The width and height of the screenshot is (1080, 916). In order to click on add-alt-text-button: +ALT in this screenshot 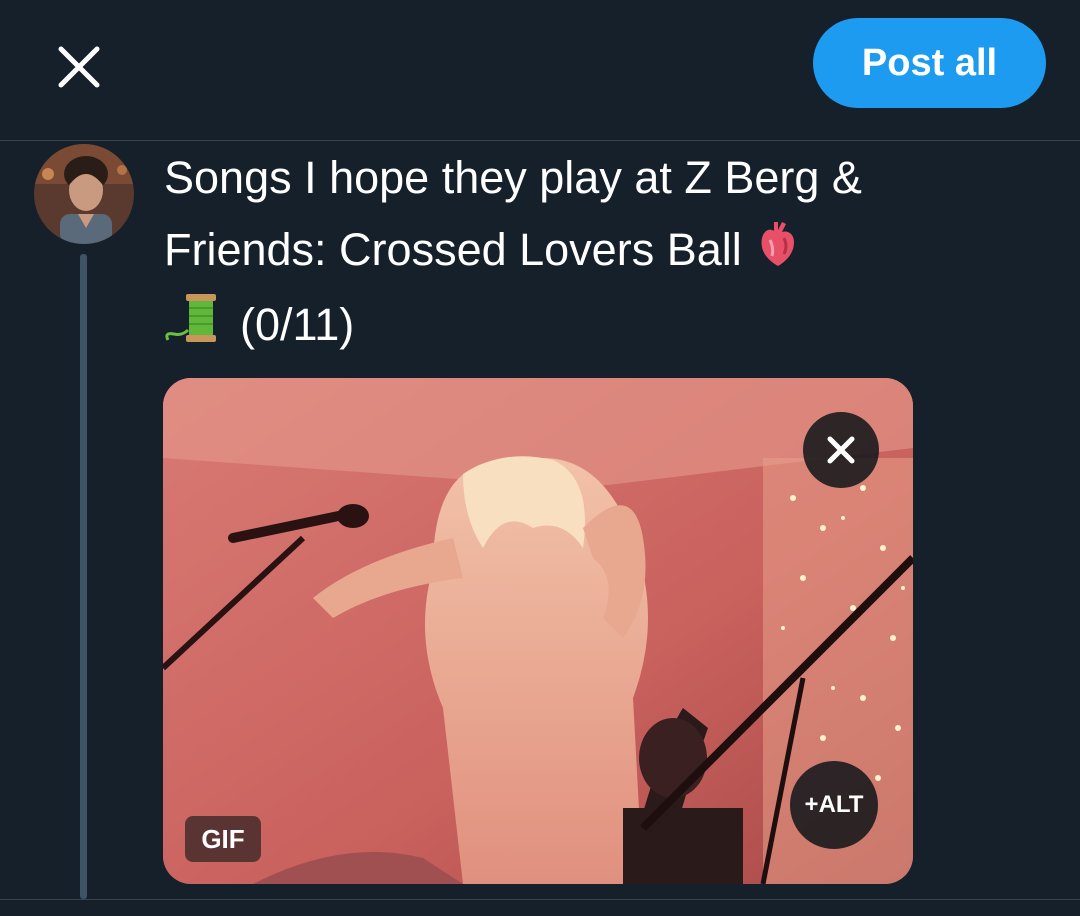, I will do `click(834, 805)`.